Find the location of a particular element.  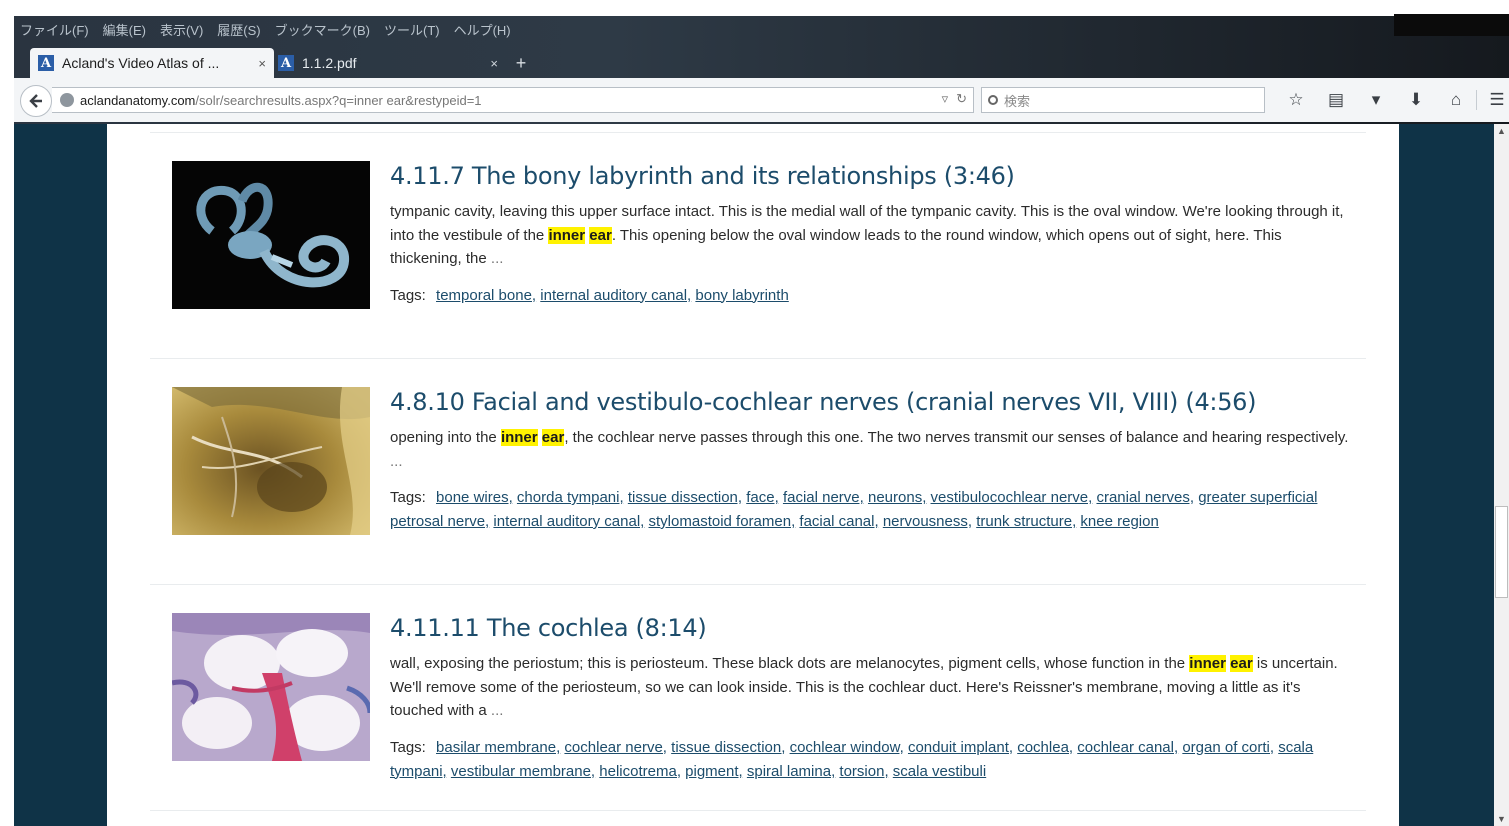

tag-link: cochlear nerve, is located at coordinates (615, 747).